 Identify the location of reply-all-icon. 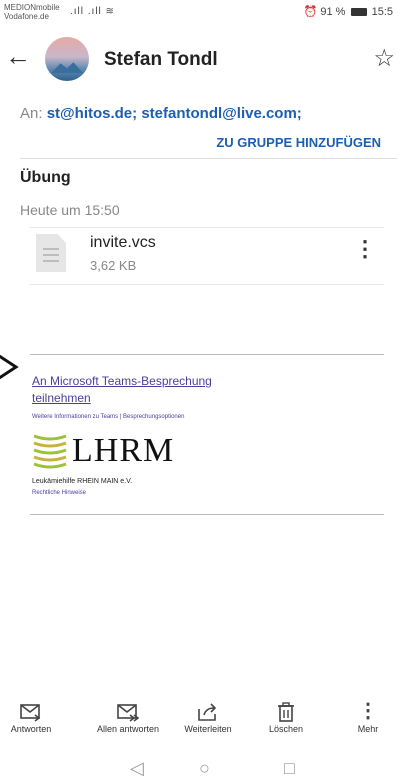
(128, 713).